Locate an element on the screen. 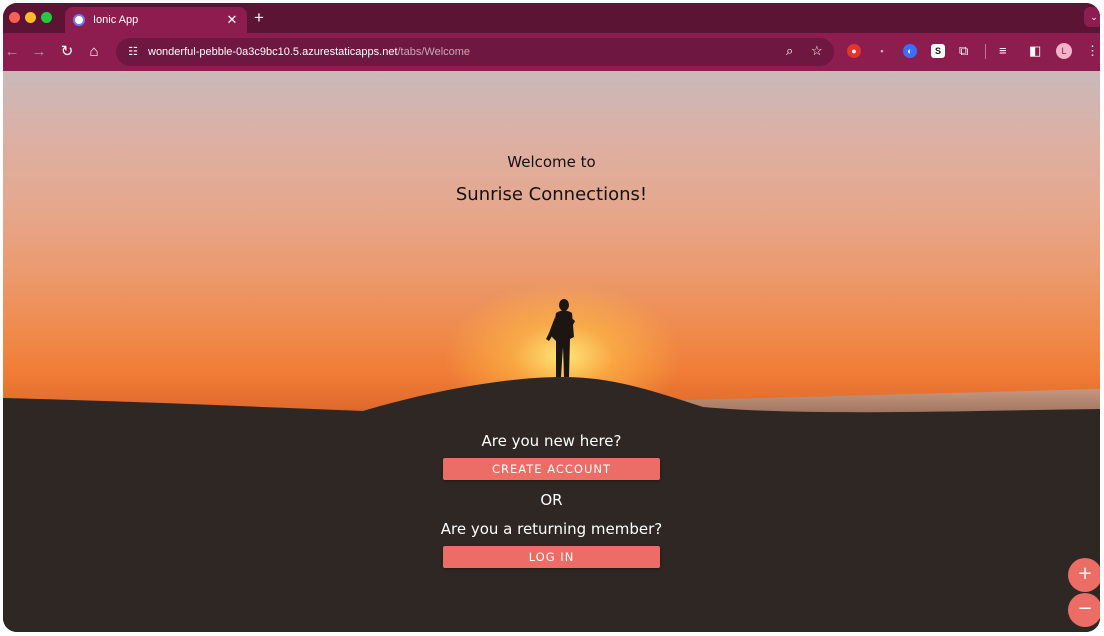 Image resolution: width=1104 pixels, height=636 pixels. profile-avatar: L is located at coordinates (1064, 51).